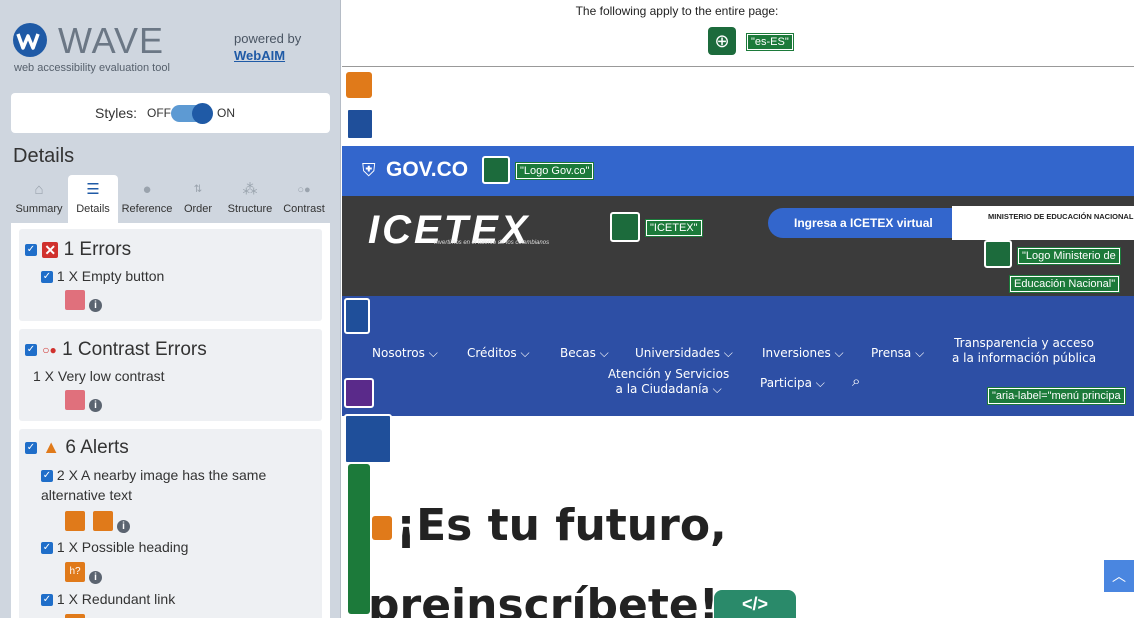 The height and width of the screenshot is (618, 1134). I want to click on gov-logo-label: "Logo Gov.co", so click(554, 171).